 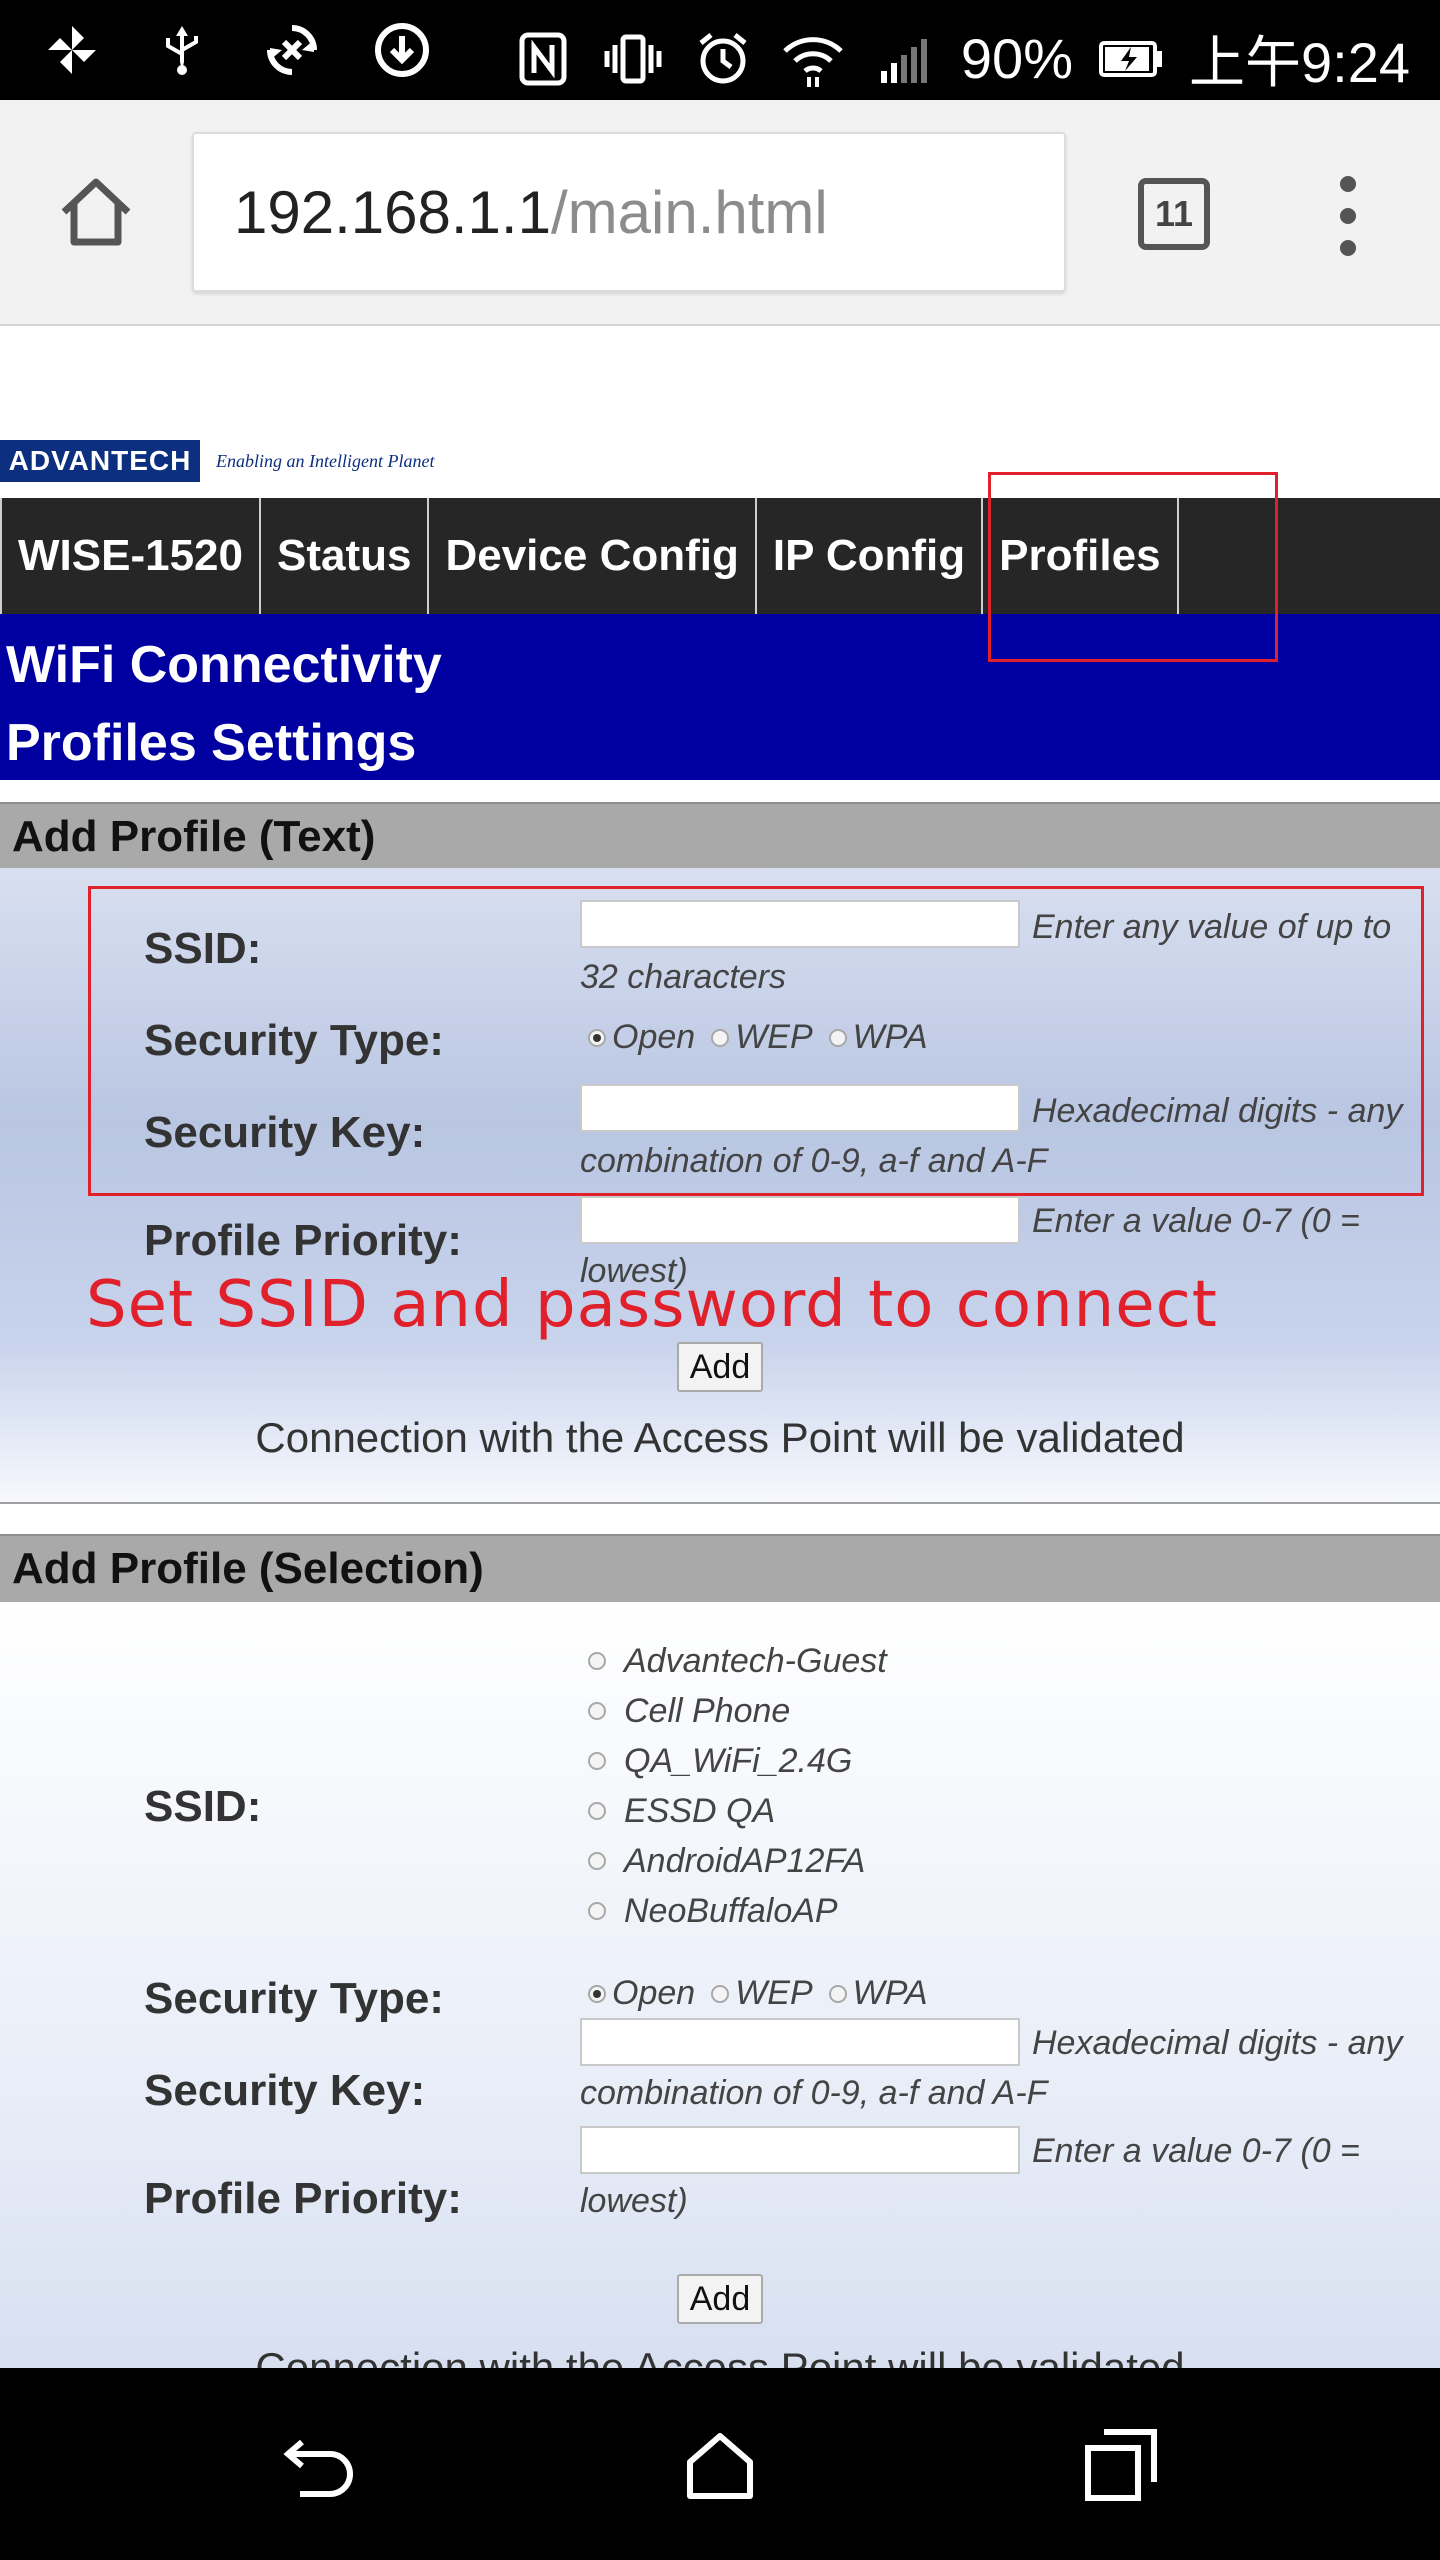 What do you see at coordinates (737, 1911) in the screenshot?
I see `ssid-option: NeoBuffaloAP` at bounding box center [737, 1911].